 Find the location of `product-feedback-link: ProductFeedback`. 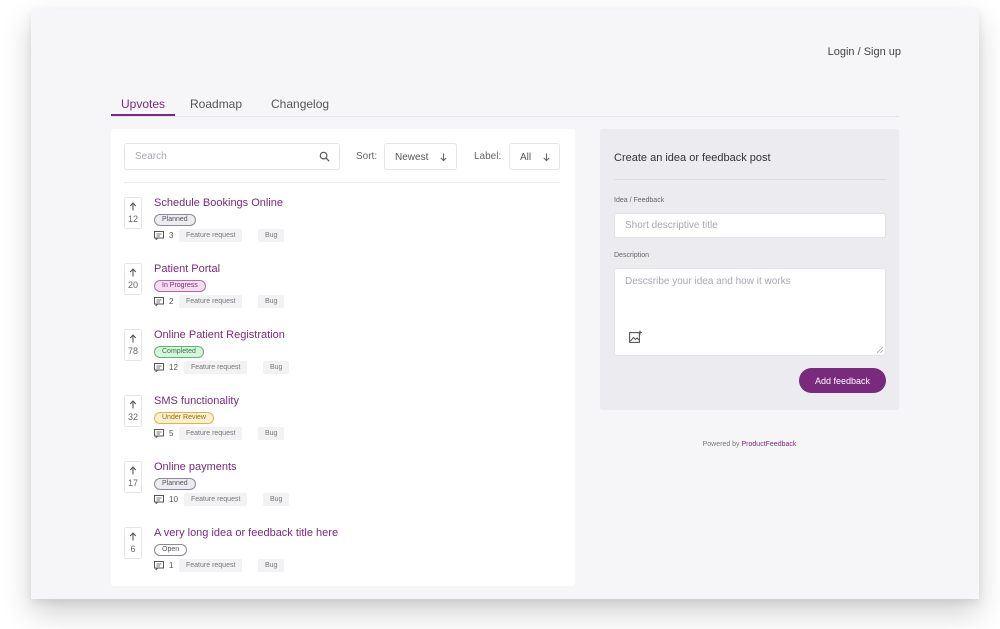

product-feedback-link: ProductFeedback is located at coordinates (769, 444).